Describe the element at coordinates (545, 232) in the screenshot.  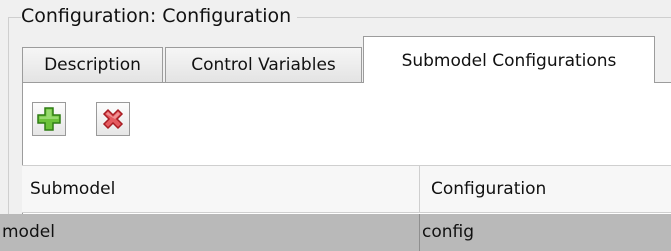
I see `cell-configuration: config` at that location.